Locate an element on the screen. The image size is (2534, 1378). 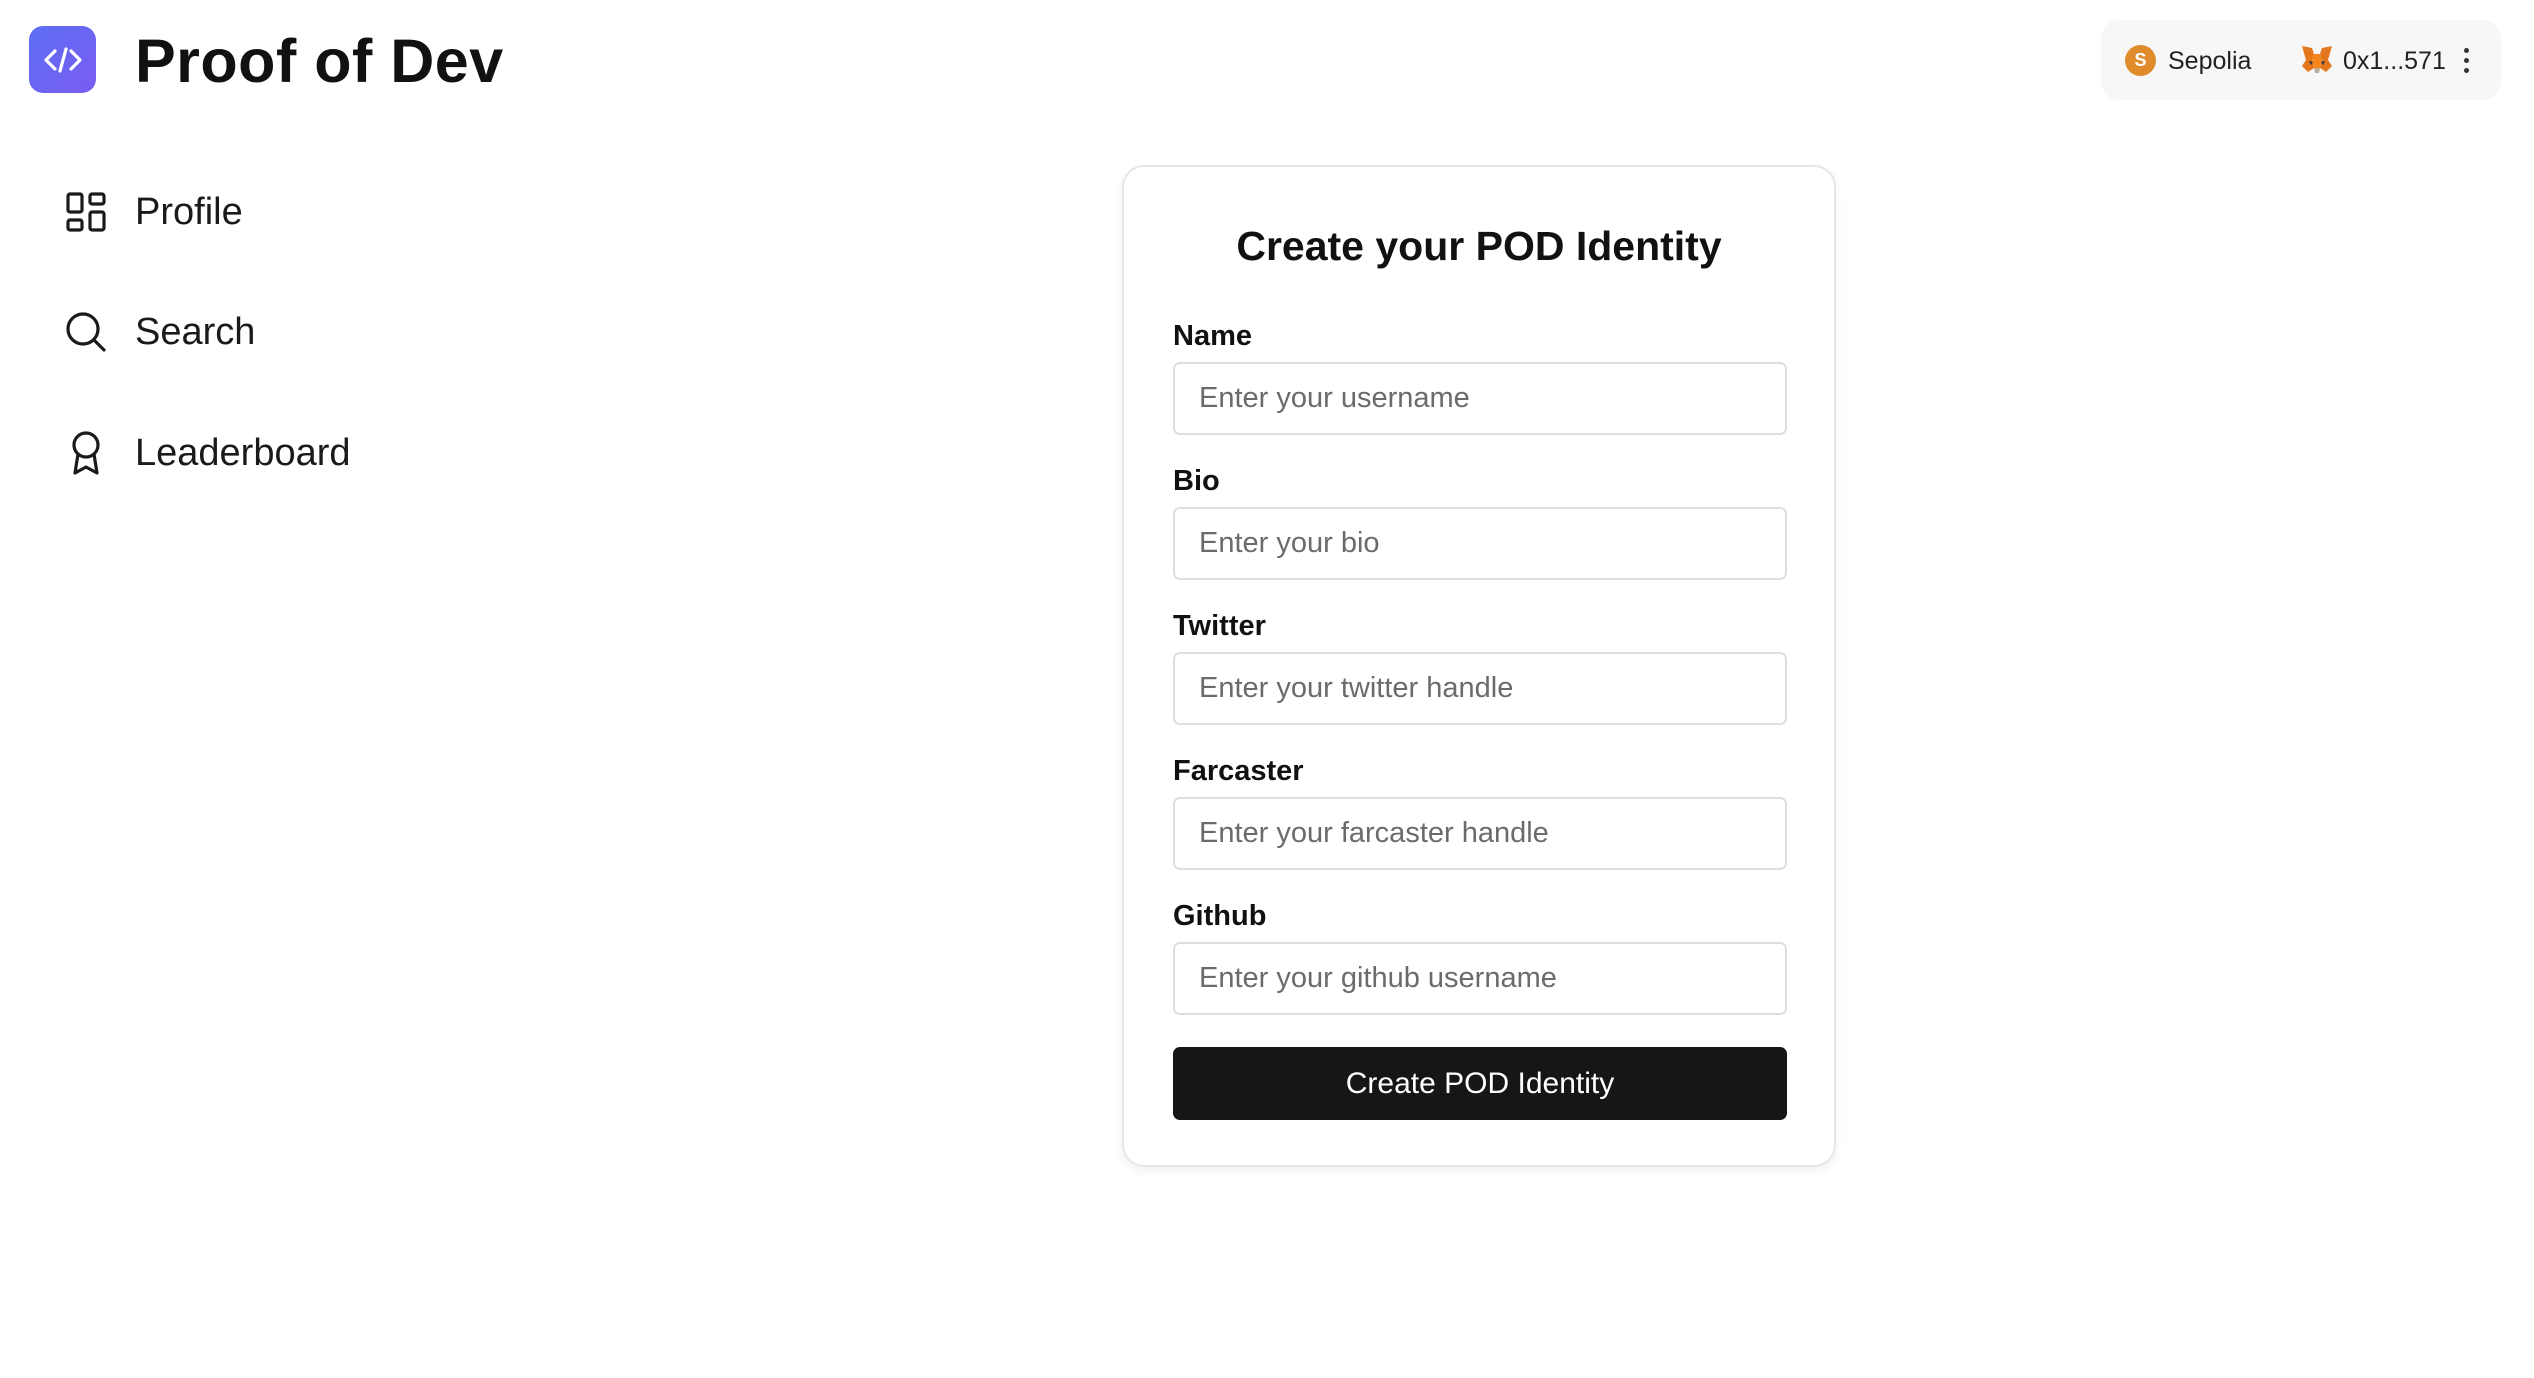
sidebar-item-profile: Profile is located at coordinates (230, 212).